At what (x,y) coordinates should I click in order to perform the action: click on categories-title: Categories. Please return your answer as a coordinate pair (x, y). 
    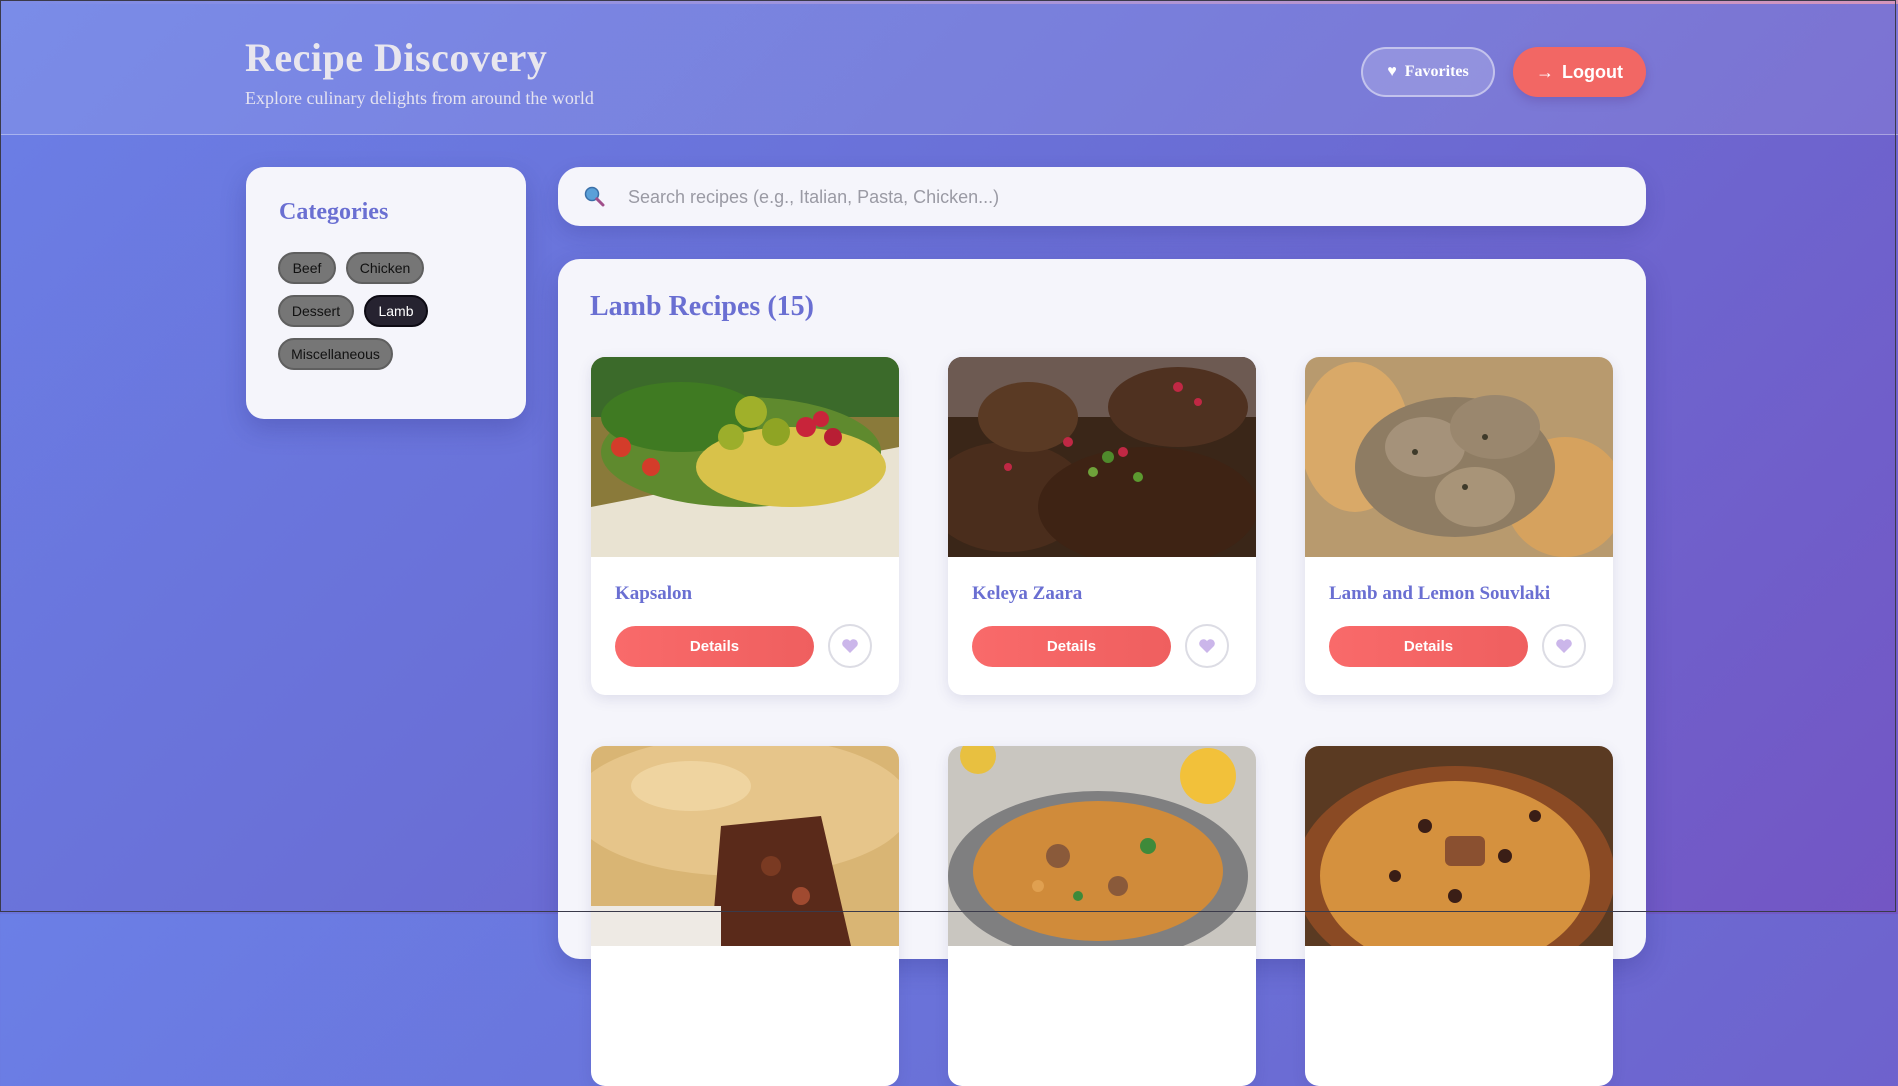
    Looking at the image, I should click on (334, 212).